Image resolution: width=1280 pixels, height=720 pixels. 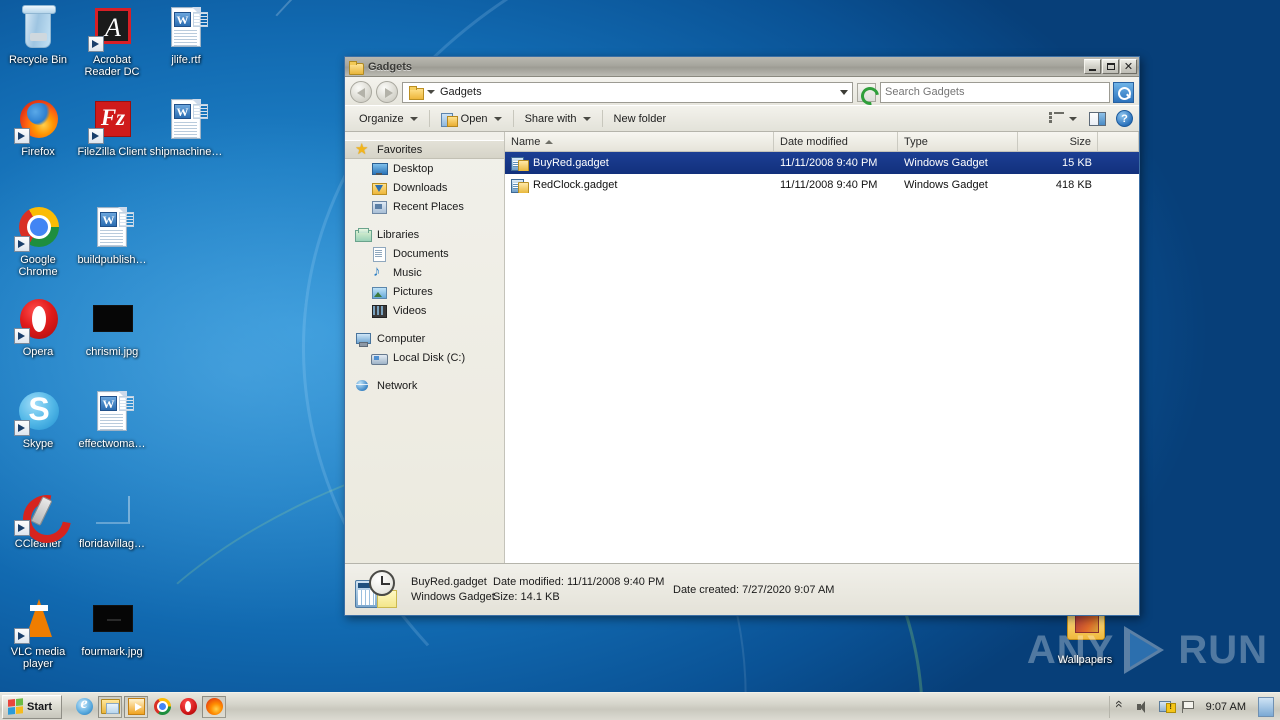 What do you see at coordinates (1144, 707) in the screenshot?
I see `volume-icon` at bounding box center [1144, 707].